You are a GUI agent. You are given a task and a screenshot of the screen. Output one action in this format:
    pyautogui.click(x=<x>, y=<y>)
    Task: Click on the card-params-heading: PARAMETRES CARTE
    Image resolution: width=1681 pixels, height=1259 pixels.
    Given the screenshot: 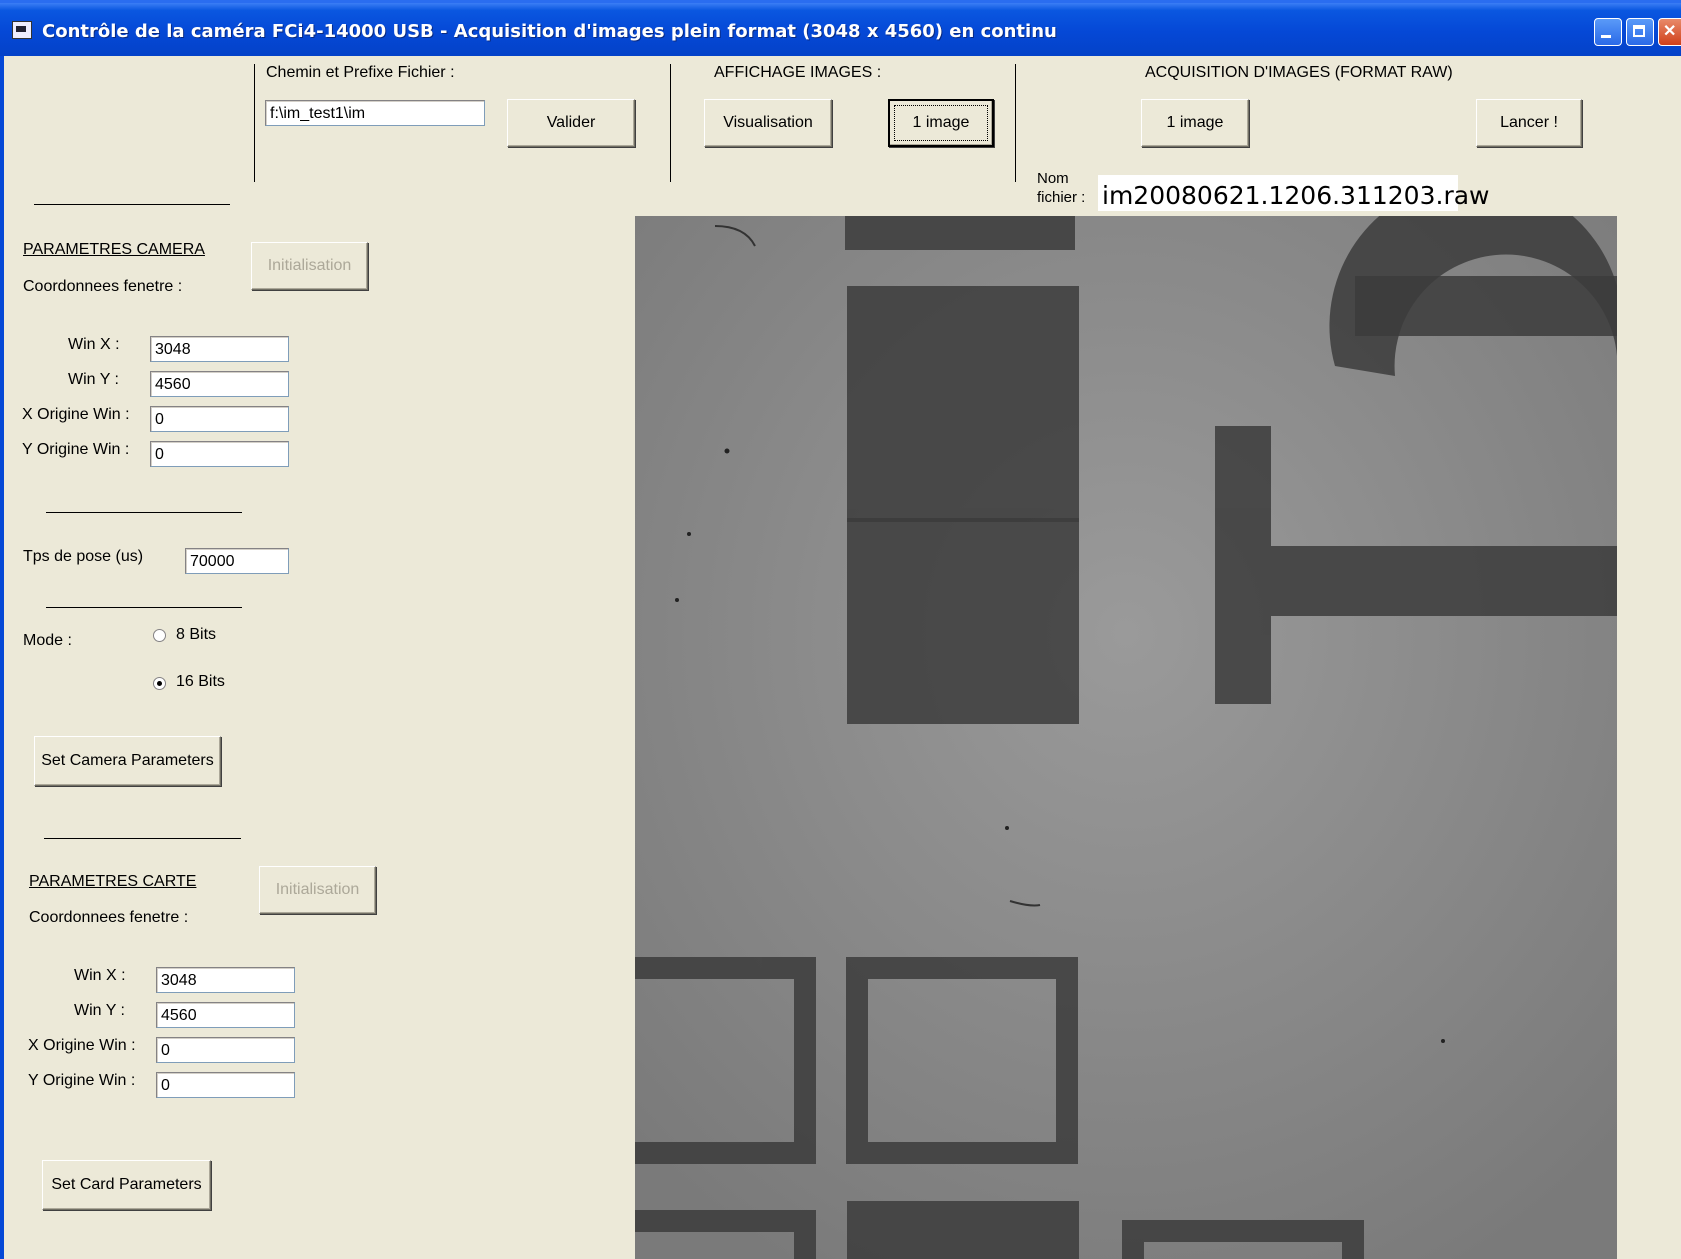 What is the action you would take?
    pyautogui.click(x=113, y=881)
    